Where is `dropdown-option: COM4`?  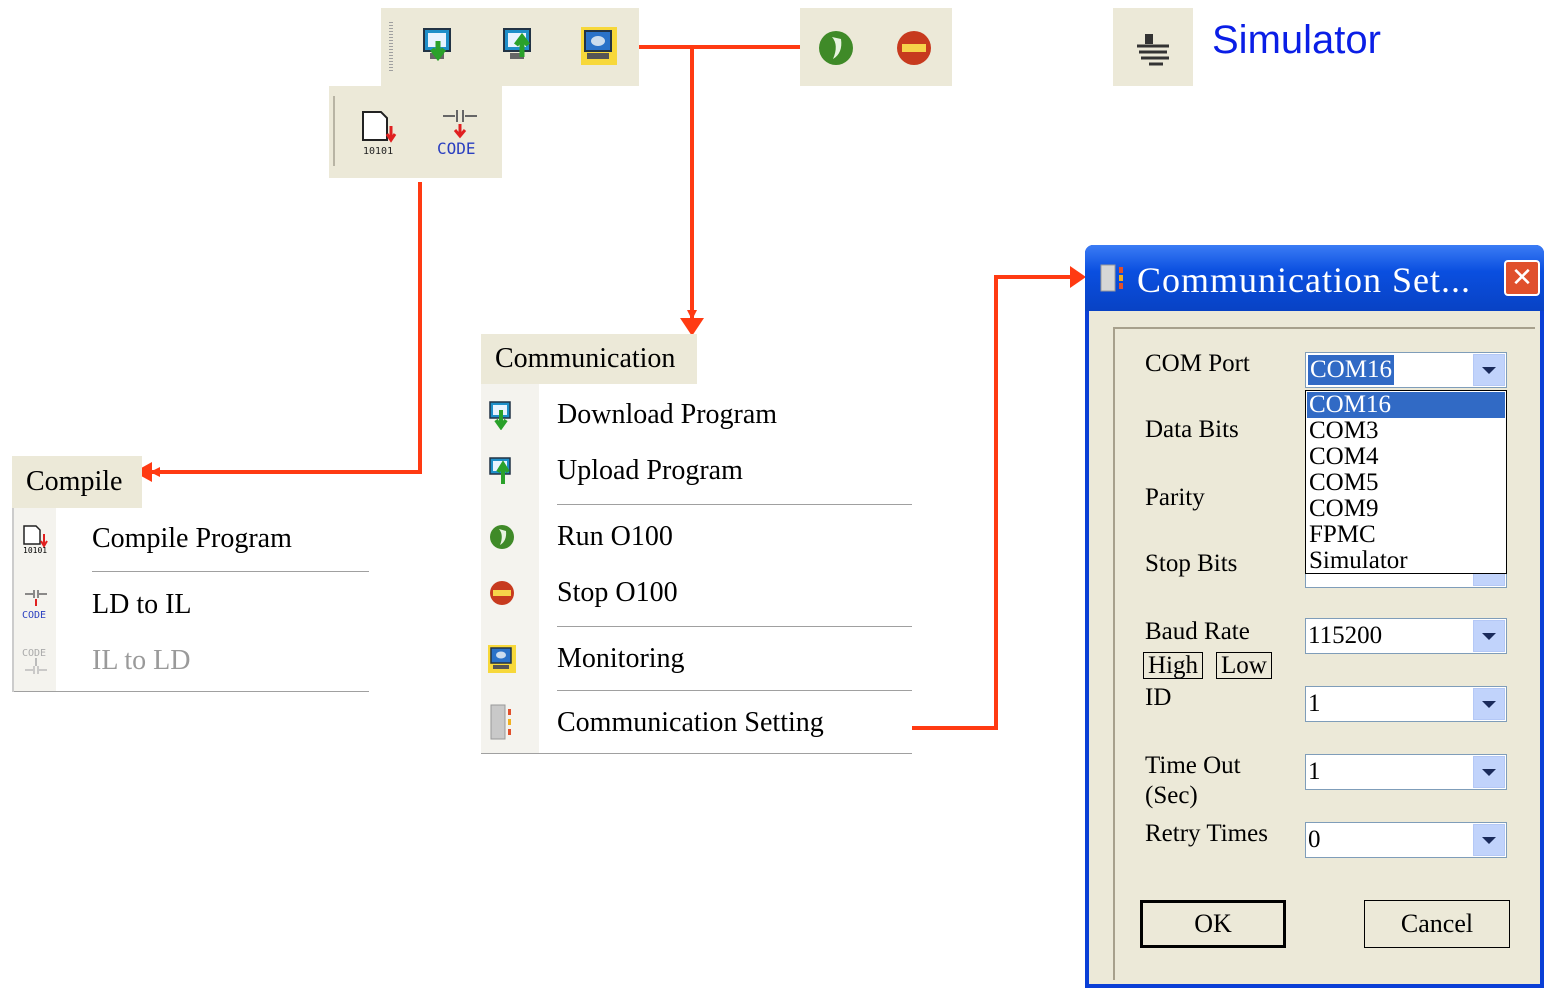 dropdown-option: COM4 is located at coordinates (1343, 457).